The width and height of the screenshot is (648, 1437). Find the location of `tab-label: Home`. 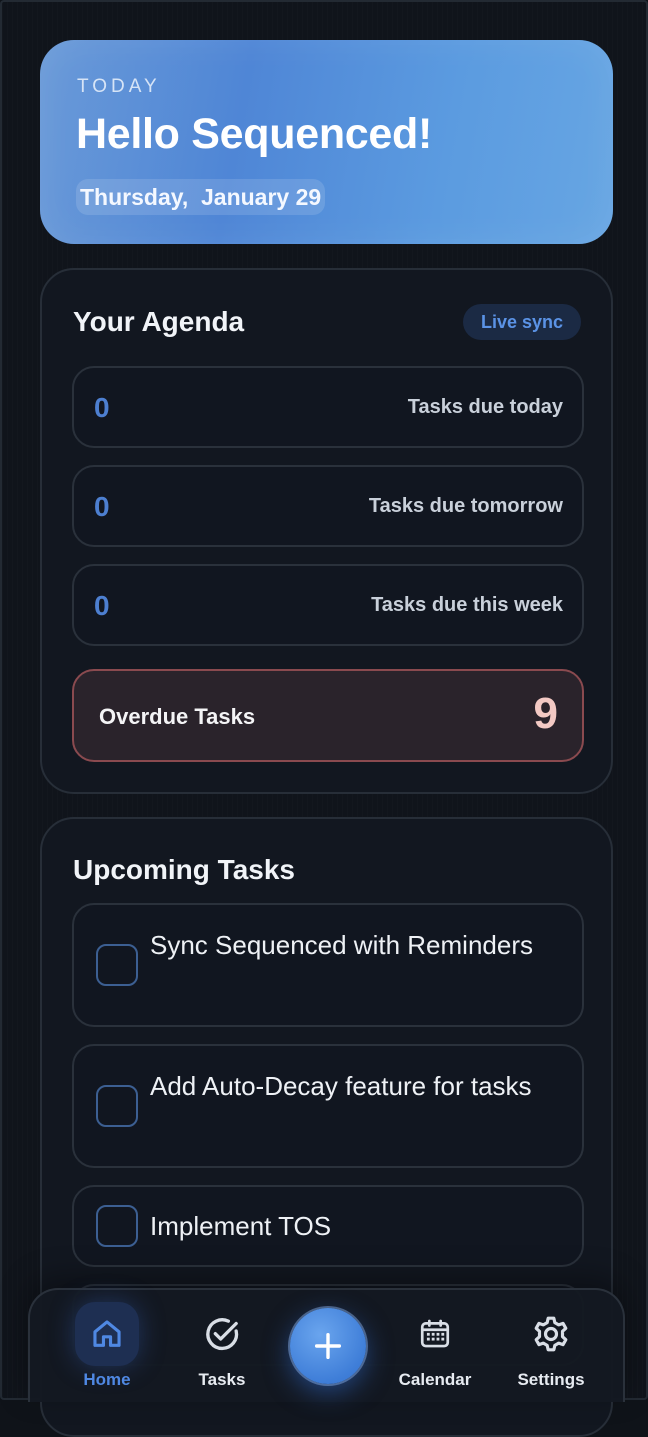

tab-label: Home is located at coordinates (107, 1379).